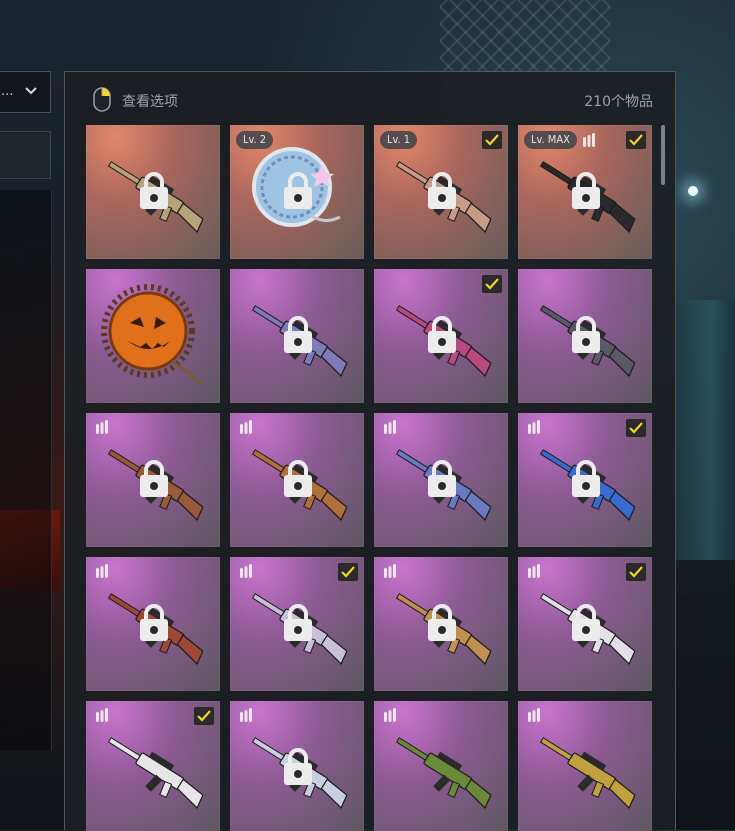 This screenshot has width=735, height=831. What do you see at coordinates (618, 102) in the screenshot?
I see `item-count: 210个物品` at bounding box center [618, 102].